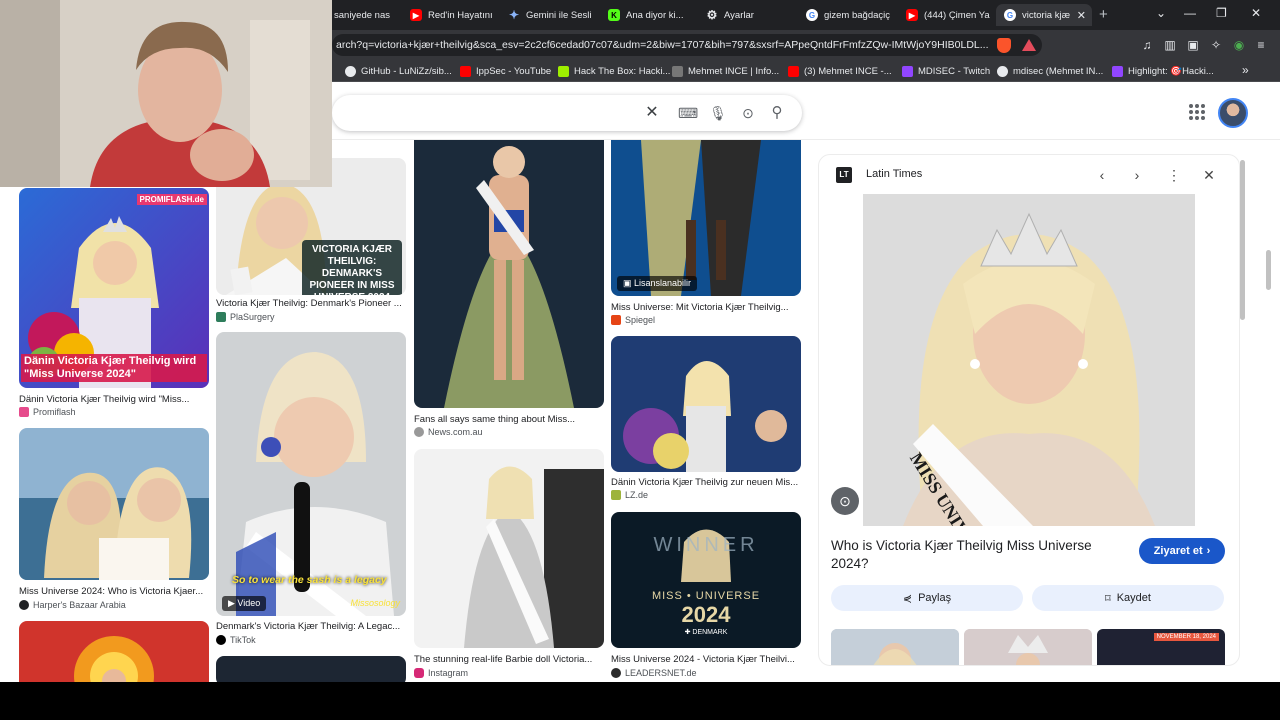 This screenshot has width=1280, height=720. What do you see at coordinates (1197, 112) in the screenshot?
I see `google-apps-icon` at bounding box center [1197, 112].